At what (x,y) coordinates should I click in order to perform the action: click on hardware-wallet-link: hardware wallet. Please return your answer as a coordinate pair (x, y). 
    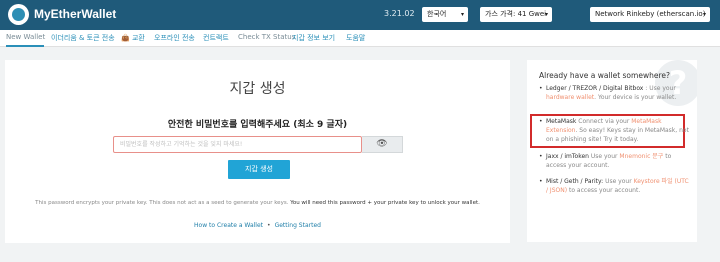
    Looking at the image, I should click on (570, 97).